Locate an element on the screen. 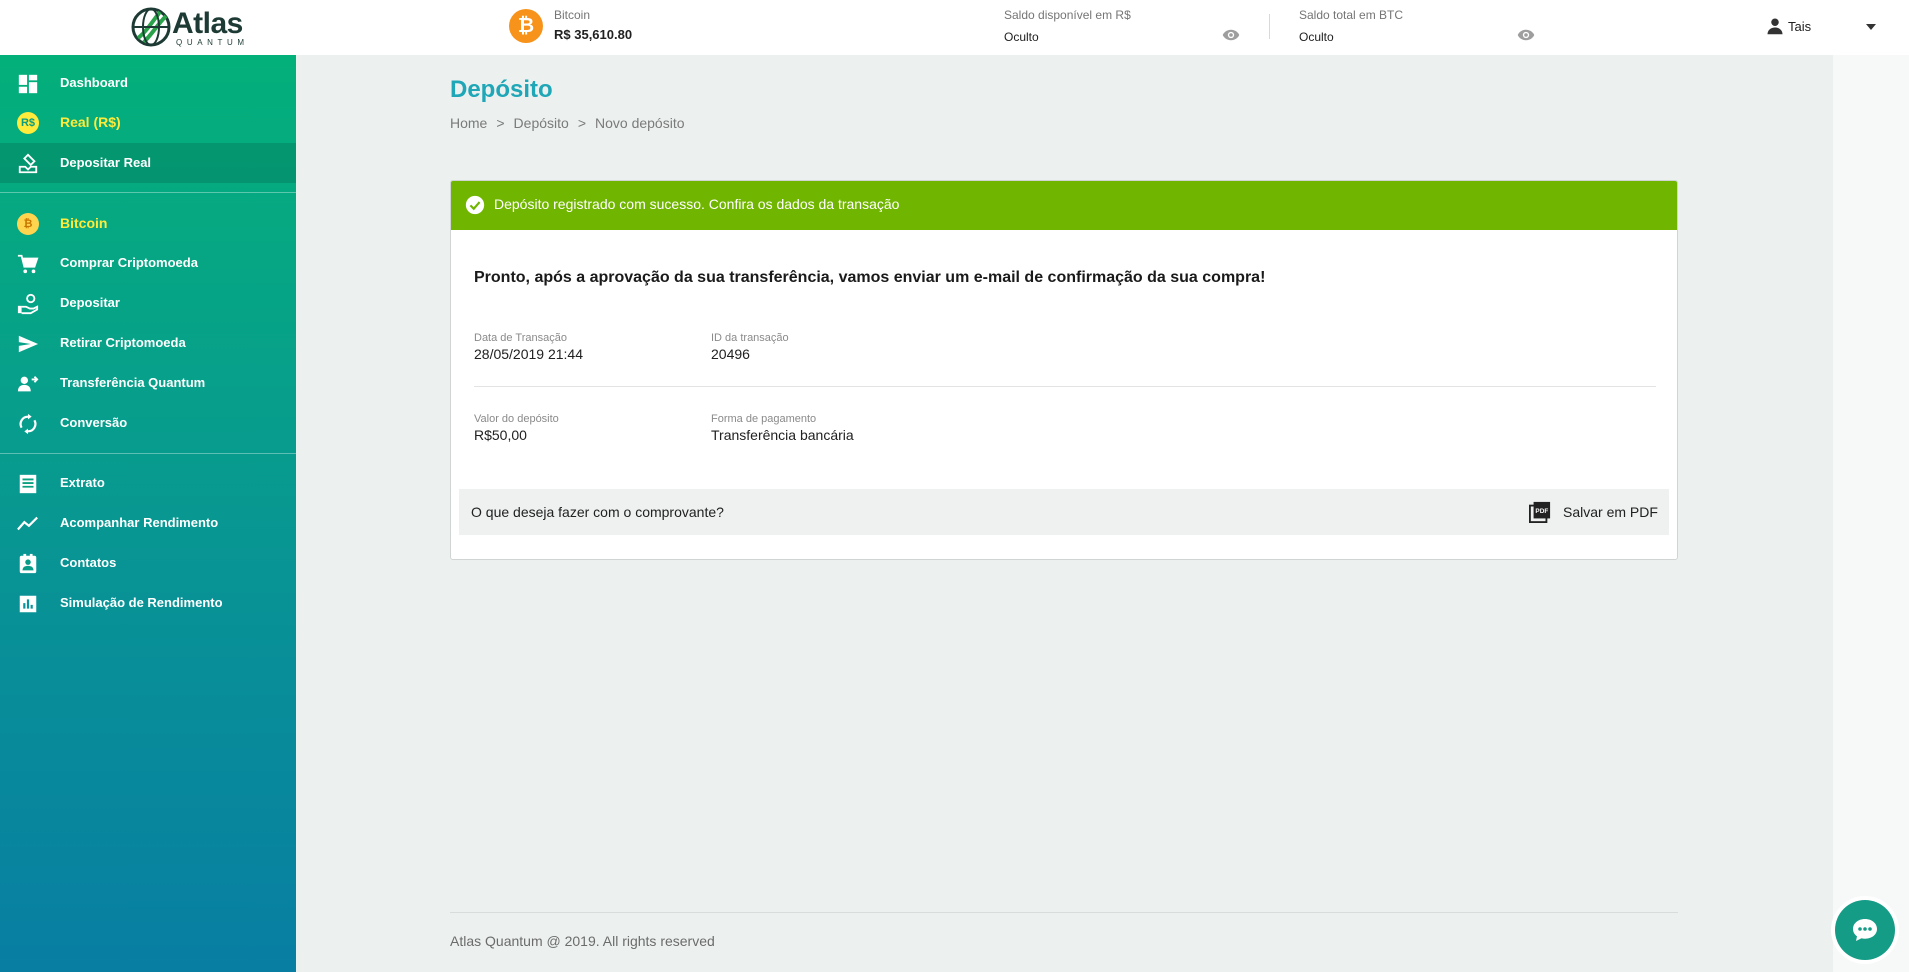  footer-divider is located at coordinates (1064, 912).